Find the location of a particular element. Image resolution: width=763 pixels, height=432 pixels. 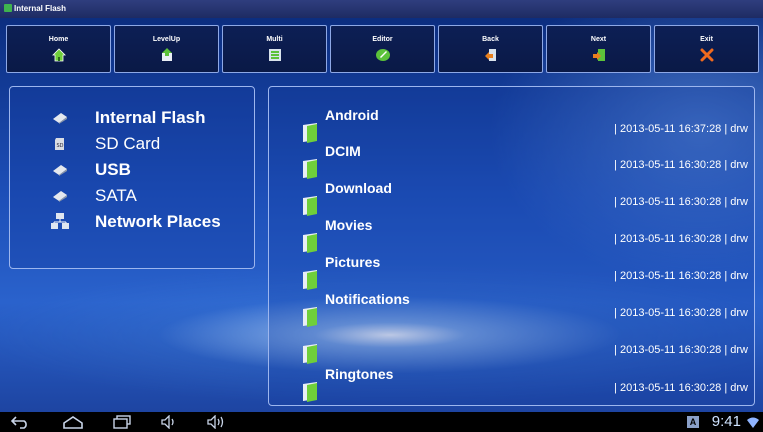

app-icon is located at coordinates (8, 8).